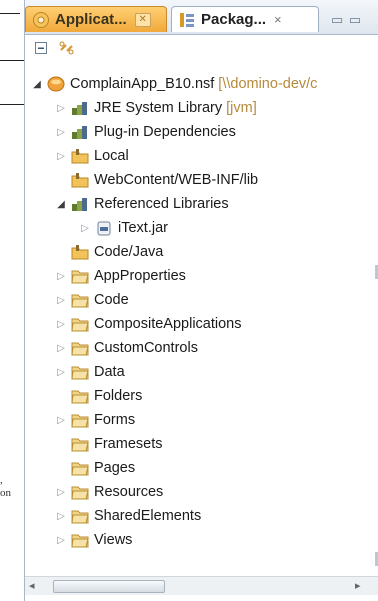 The image size is (378, 601). Describe the element at coordinates (241, 108) in the screenshot. I see `tree-item-decoration: [jvm]` at that location.